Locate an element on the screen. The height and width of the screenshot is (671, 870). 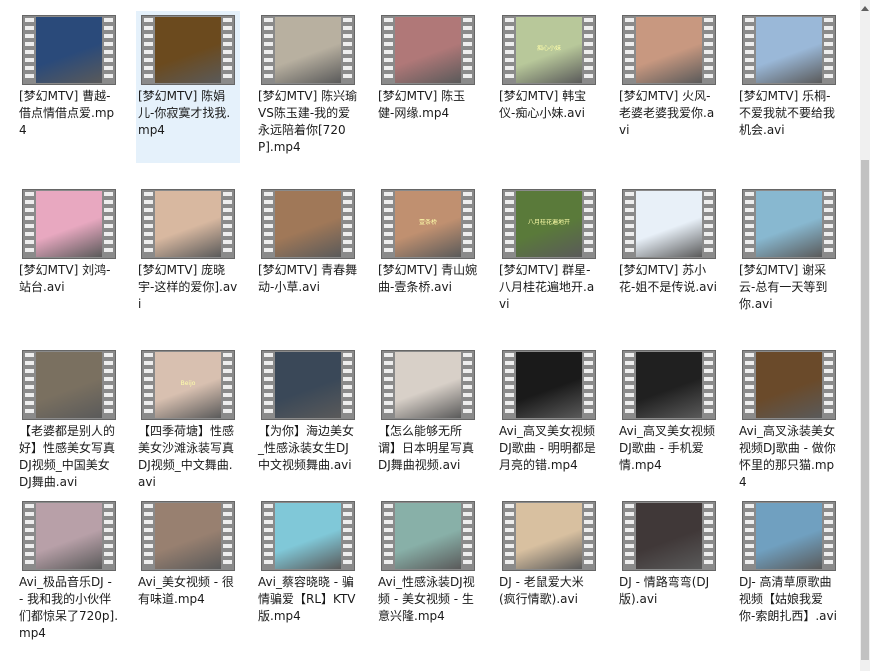
file-item: Avi_极品音乐DJ - - 我和我的小伙伴们都惊呆了720p].mp4 is located at coordinates (69, 571).